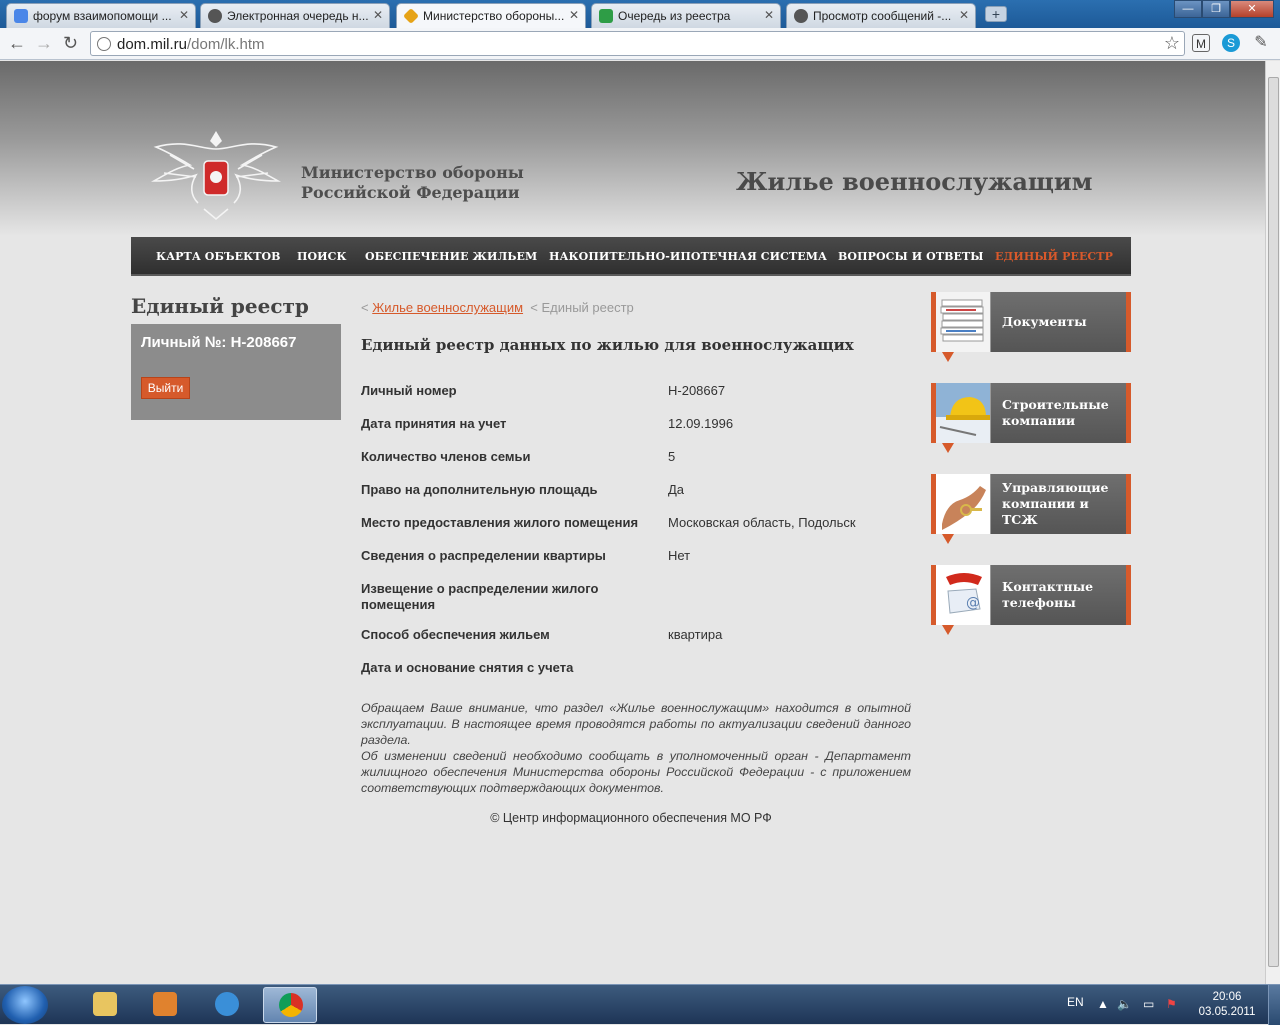 The height and width of the screenshot is (1025, 1280). Describe the element at coordinates (483, 555) in the screenshot. I see `row-label: Сведения о распределении квартиры` at that location.